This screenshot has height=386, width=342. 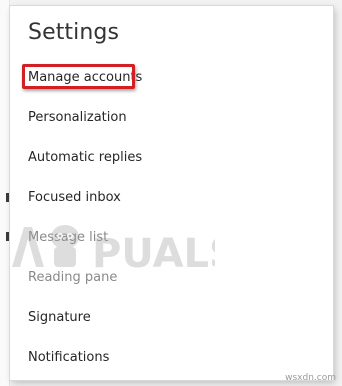 What do you see at coordinates (68, 357) in the screenshot?
I see `menu-item-notifications: Notifications` at bounding box center [68, 357].